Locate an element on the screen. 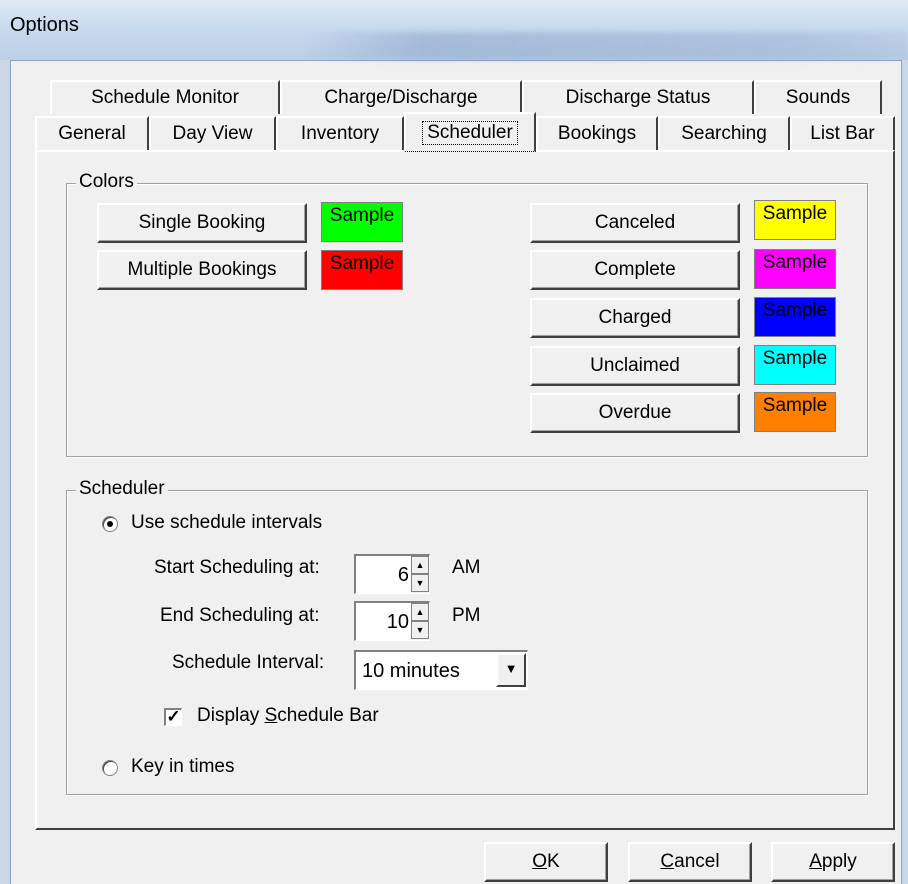  ok-button: OK is located at coordinates (546, 862).